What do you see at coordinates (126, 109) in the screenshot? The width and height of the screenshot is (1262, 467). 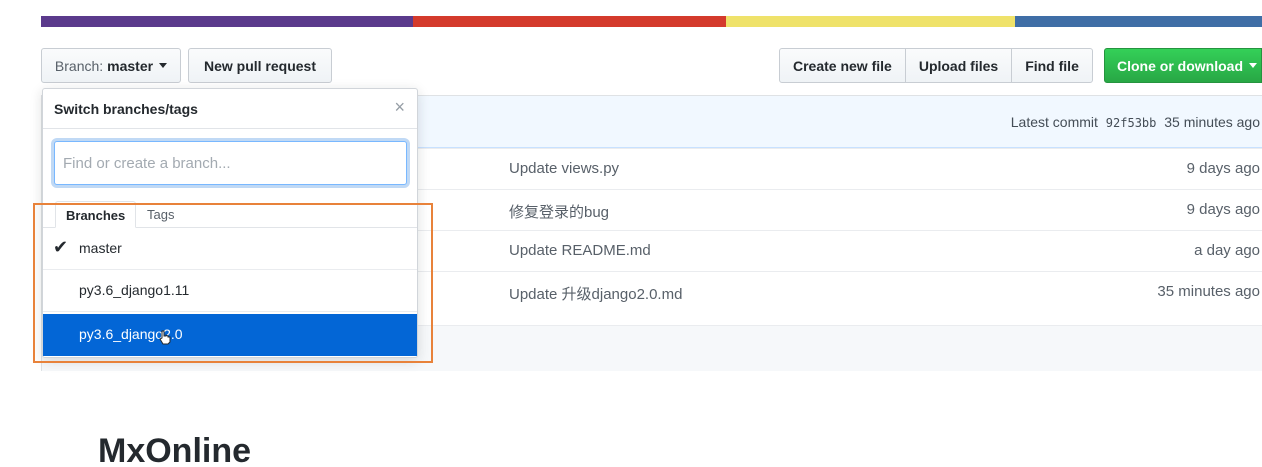 I see `dropdown-title: Switch branches/tags` at bounding box center [126, 109].